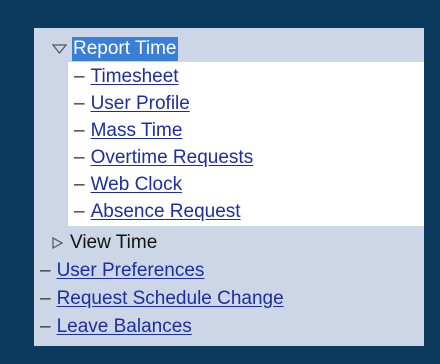  I want to click on view-time-label: View Time, so click(113, 243).